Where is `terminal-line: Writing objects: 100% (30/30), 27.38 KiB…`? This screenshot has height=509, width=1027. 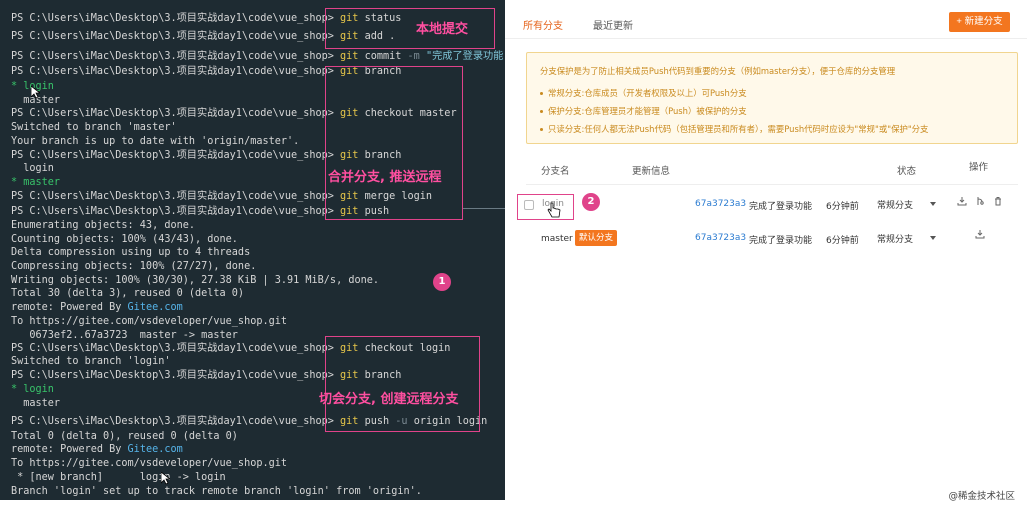
terminal-line: Writing objects: 100% (30/30), 27.38 KiB… is located at coordinates (195, 280).